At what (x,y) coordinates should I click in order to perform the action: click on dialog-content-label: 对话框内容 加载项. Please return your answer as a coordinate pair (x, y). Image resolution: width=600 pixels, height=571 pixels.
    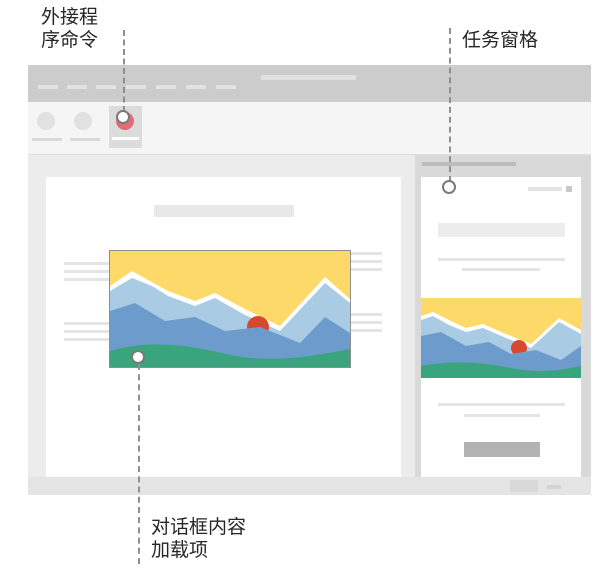
    Looking at the image, I should click on (199, 538).